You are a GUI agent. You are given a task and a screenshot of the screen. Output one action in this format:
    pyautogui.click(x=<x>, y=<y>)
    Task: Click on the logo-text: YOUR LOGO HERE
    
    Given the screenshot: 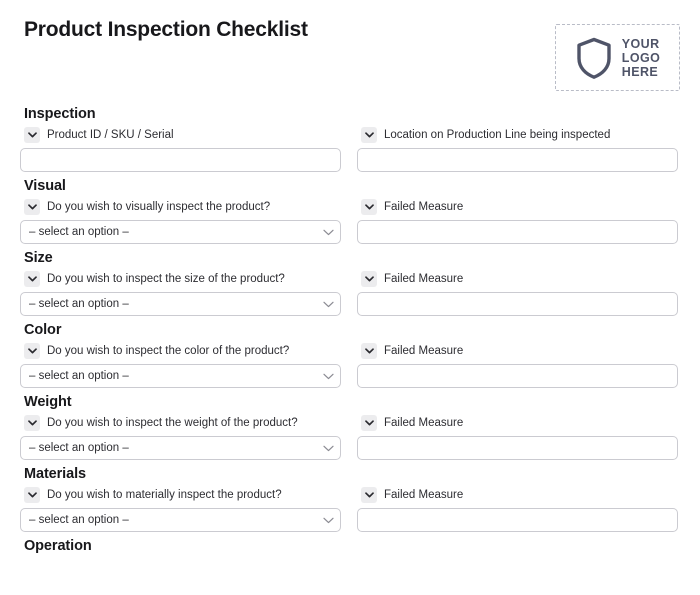 What is the action you would take?
    pyautogui.click(x=641, y=58)
    